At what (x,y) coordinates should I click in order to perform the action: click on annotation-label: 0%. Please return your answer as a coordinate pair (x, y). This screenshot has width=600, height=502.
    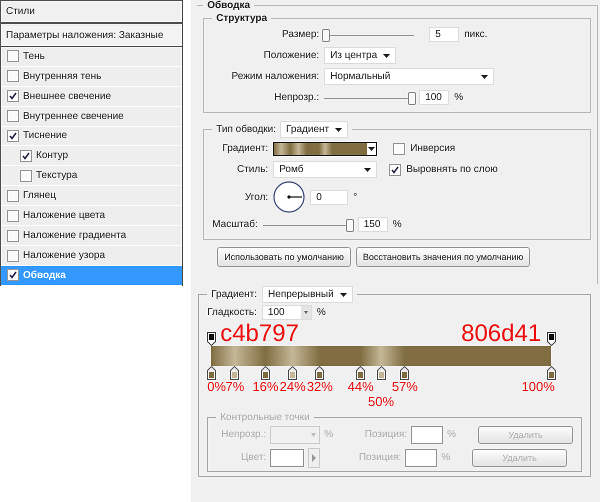
    Looking at the image, I should click on (216, 386).